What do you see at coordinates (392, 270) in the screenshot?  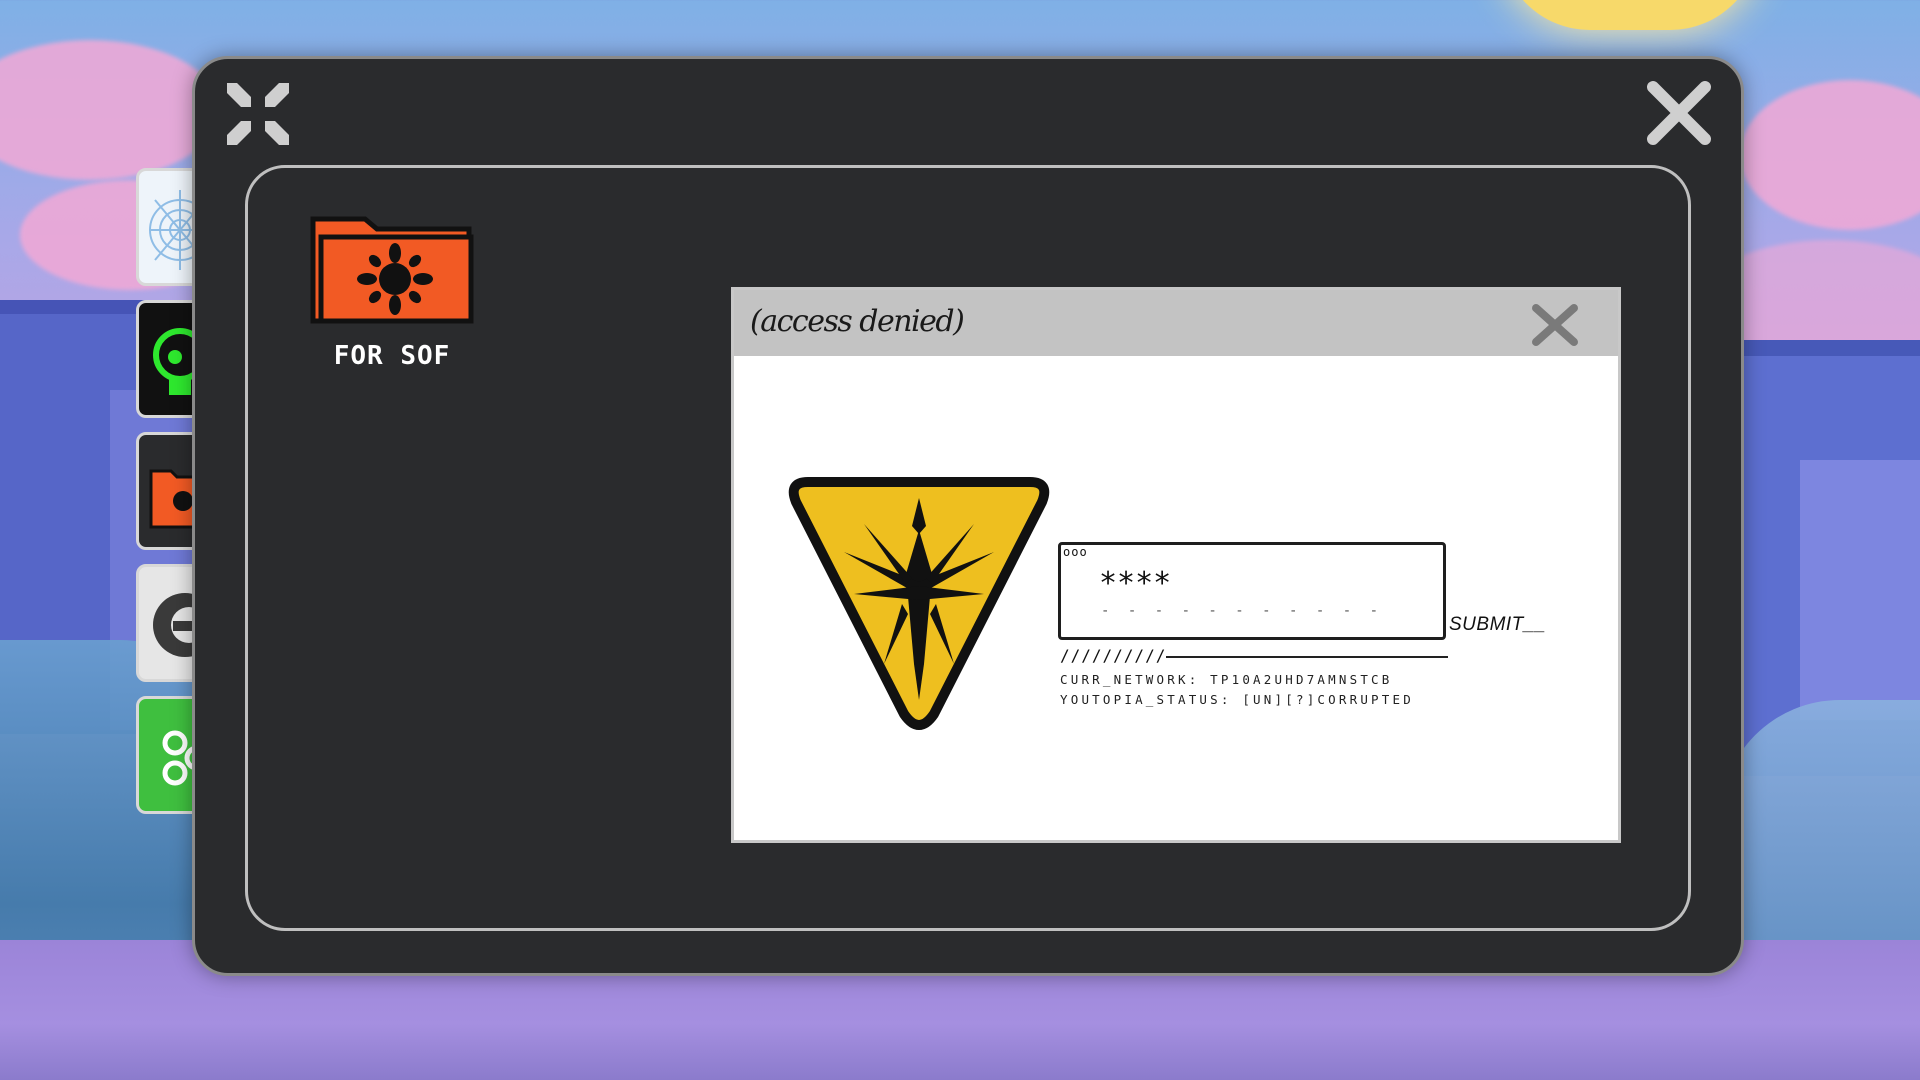 I see `orange-folder-sigil-icon` at bounding box center [392, 270].